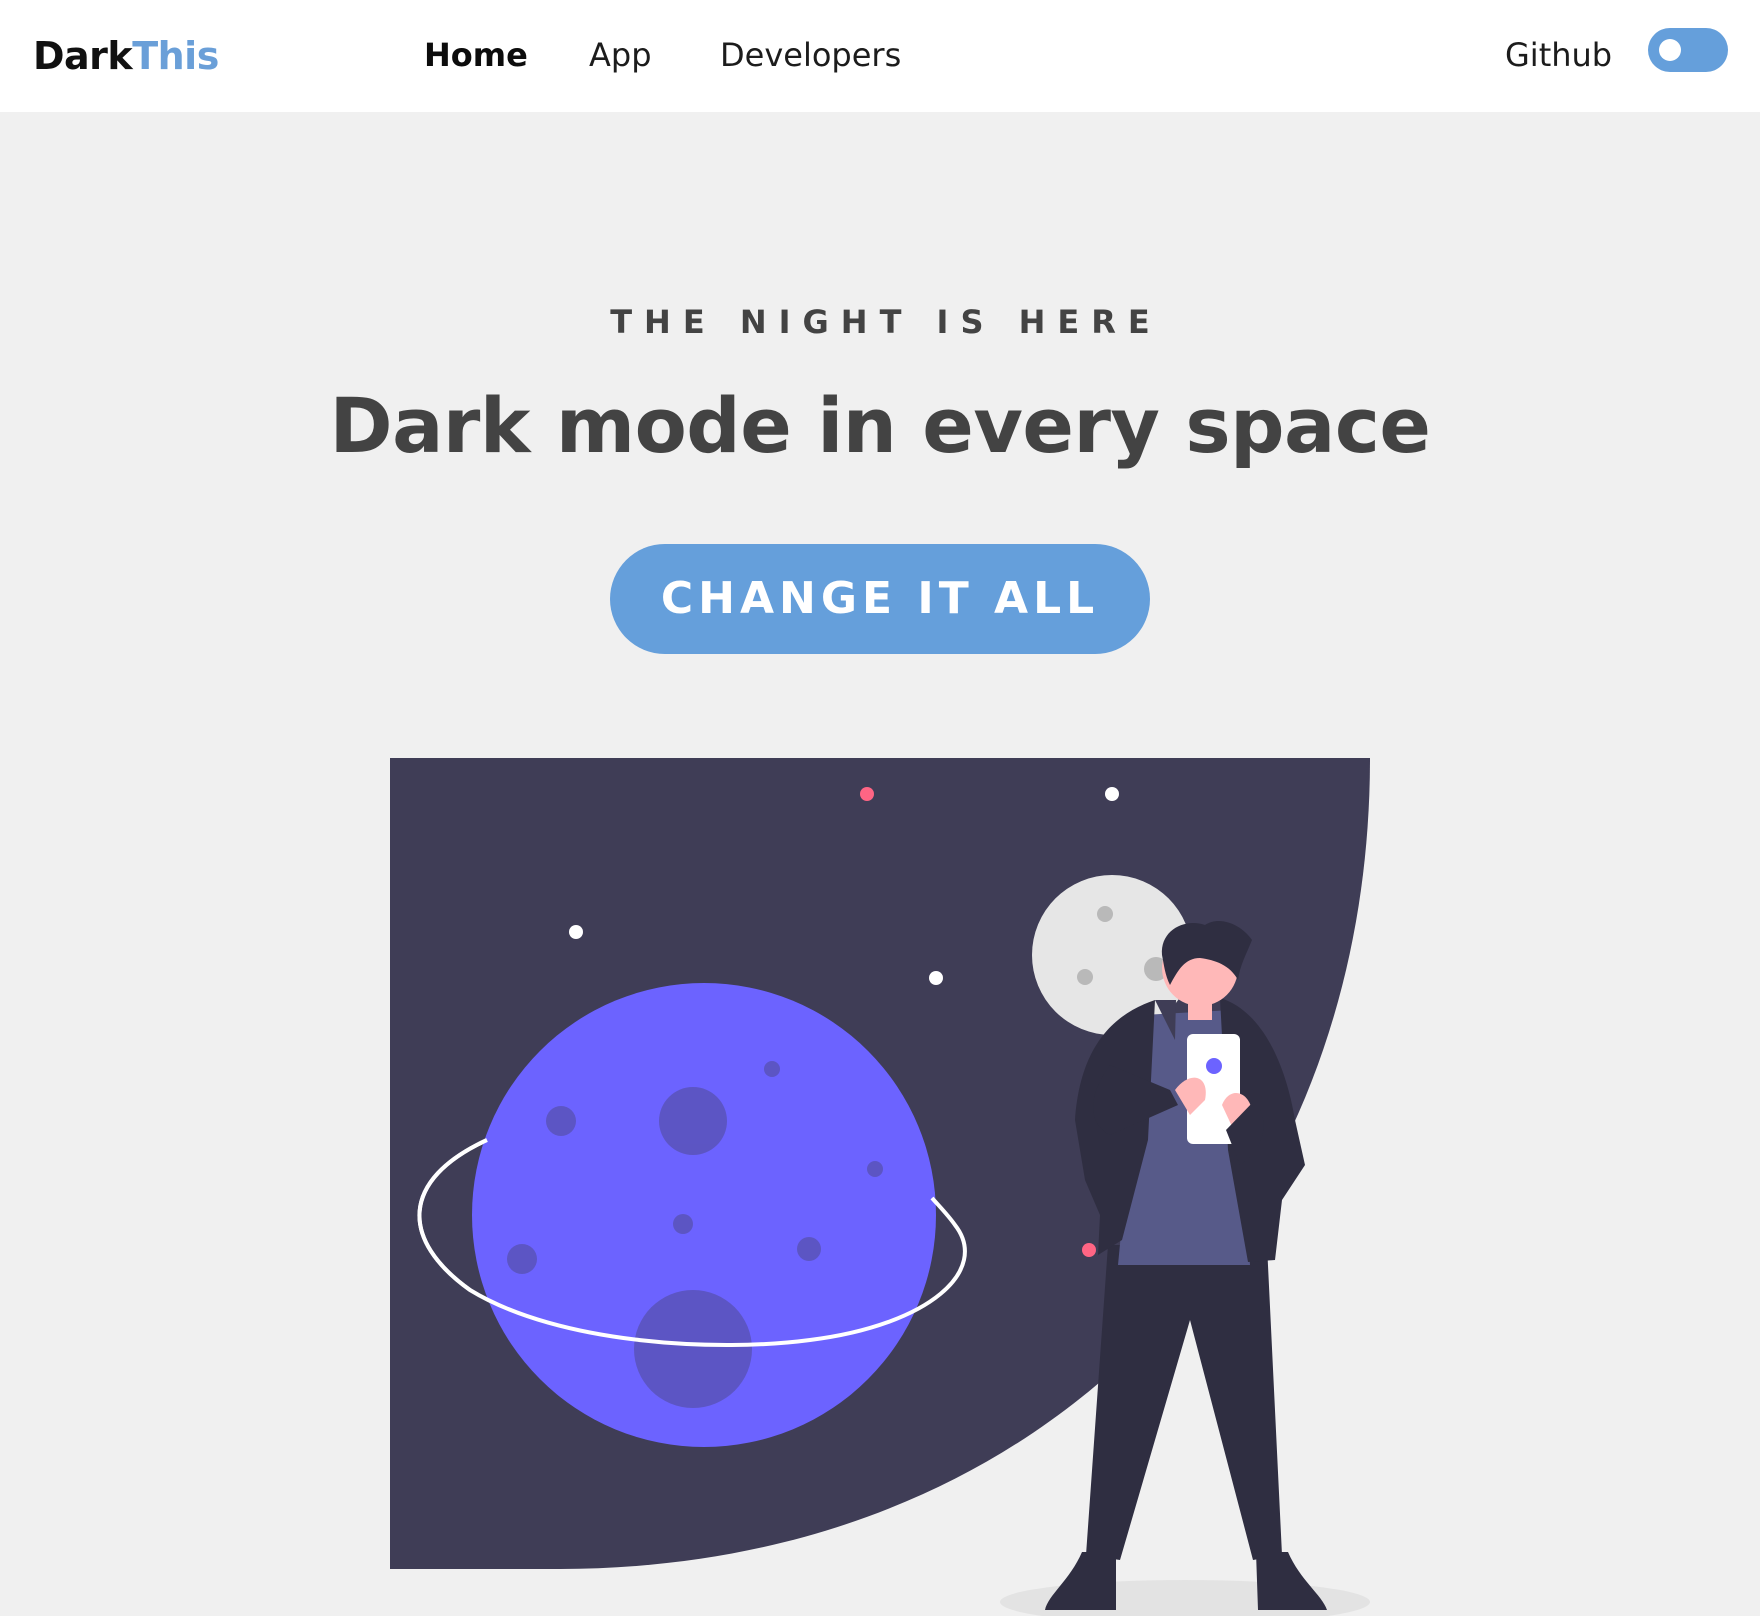 This screenshot has height=1616, width=1760. Describe the element at coordinates (1214, 1066) in the screenshot. I see `phone-dot` at that location.